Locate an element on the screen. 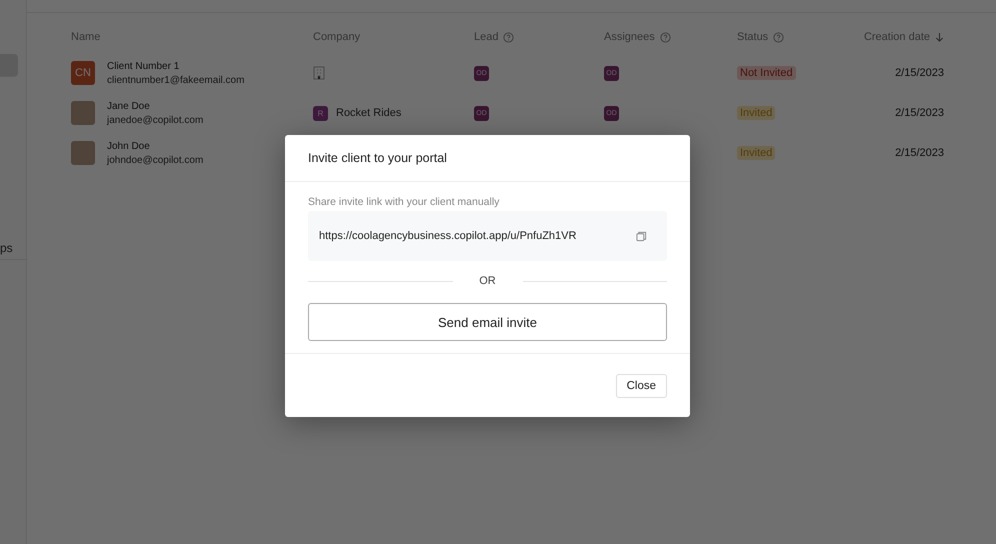 This screenshot has width=996, height=544. column-header: Creation date is located at coordinates (897, 37).